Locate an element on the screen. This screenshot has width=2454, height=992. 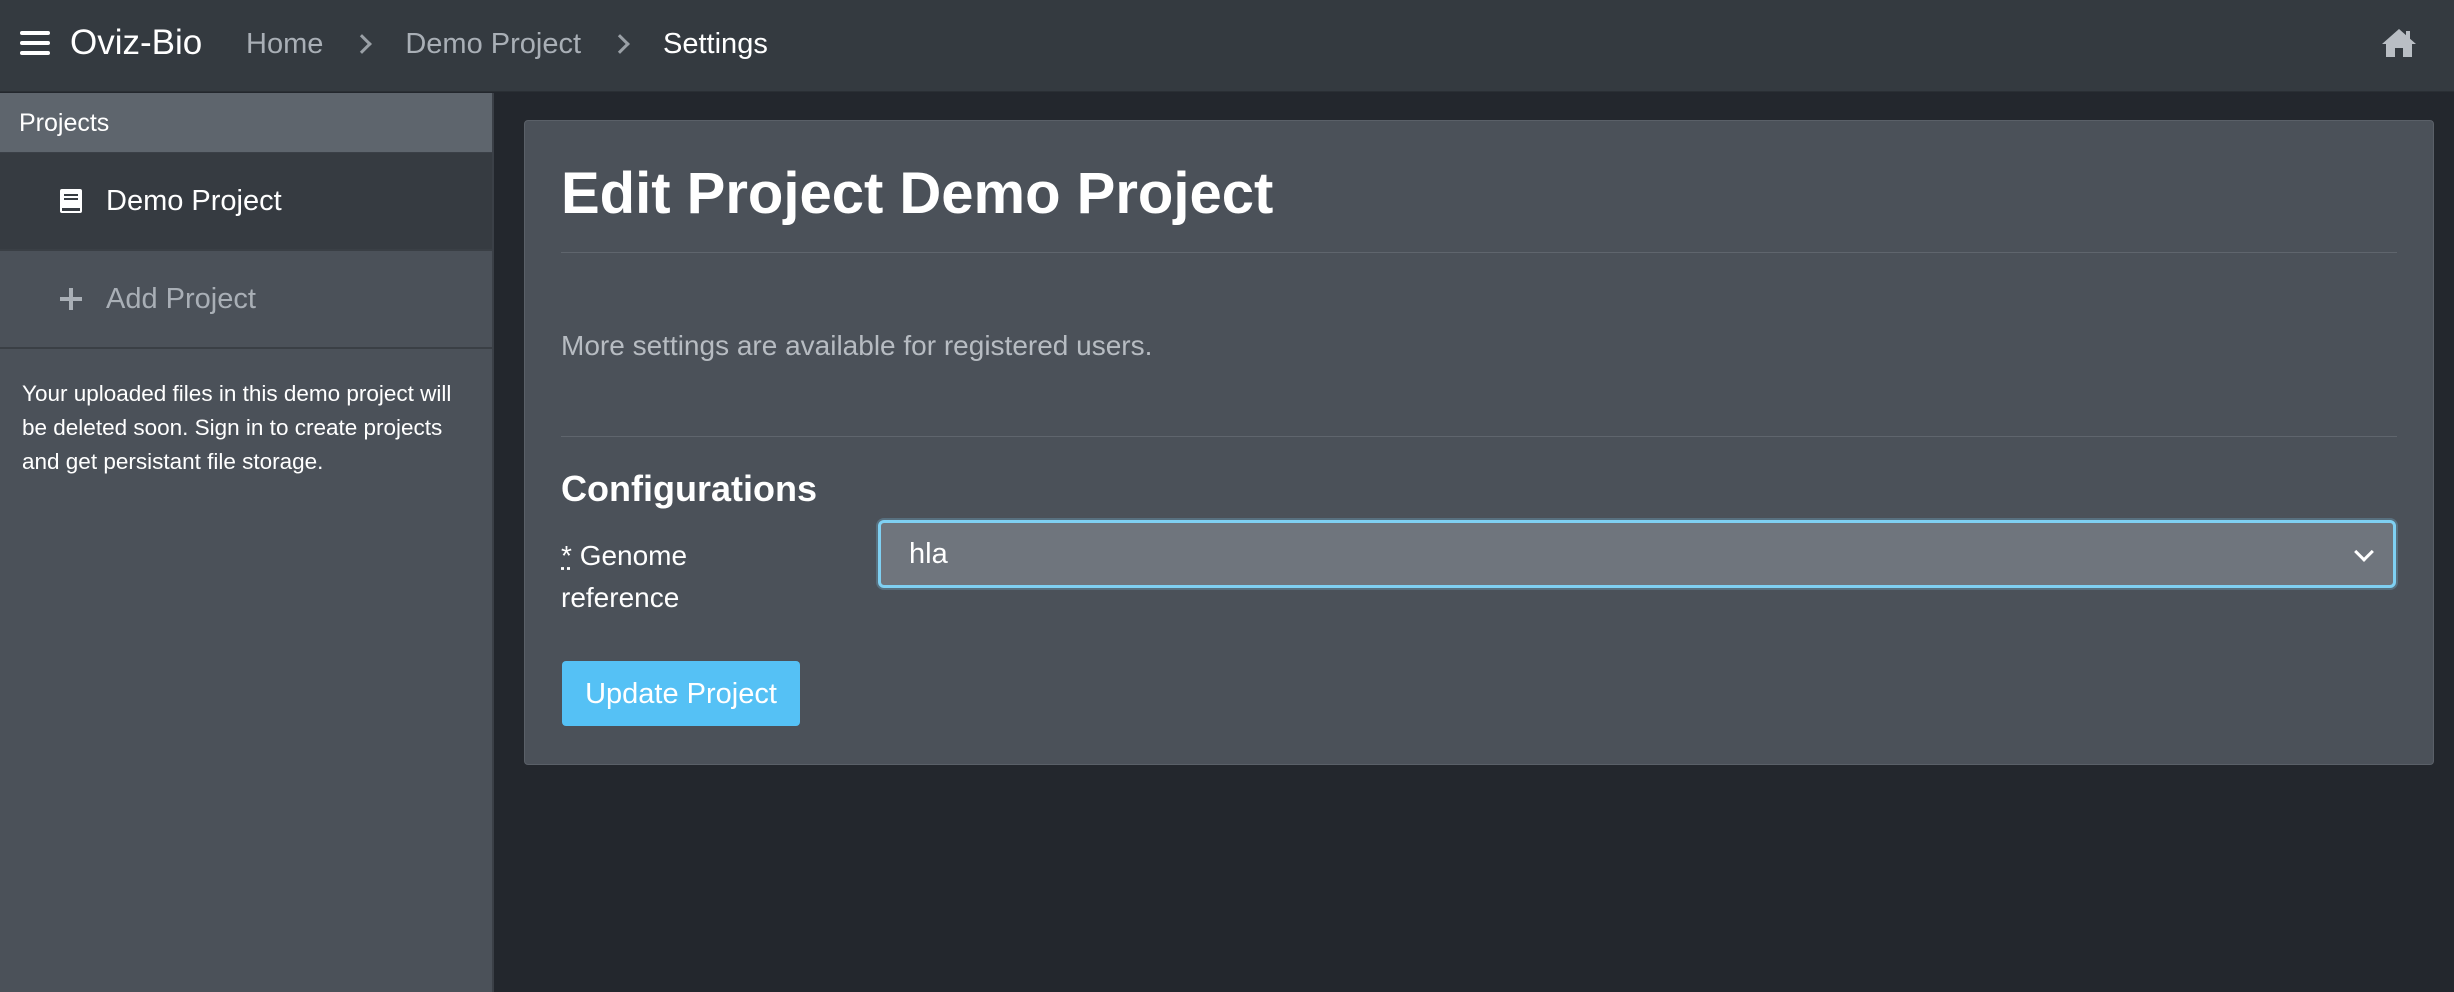
sidebar-header: Projects is located at coordinates (246, 123).